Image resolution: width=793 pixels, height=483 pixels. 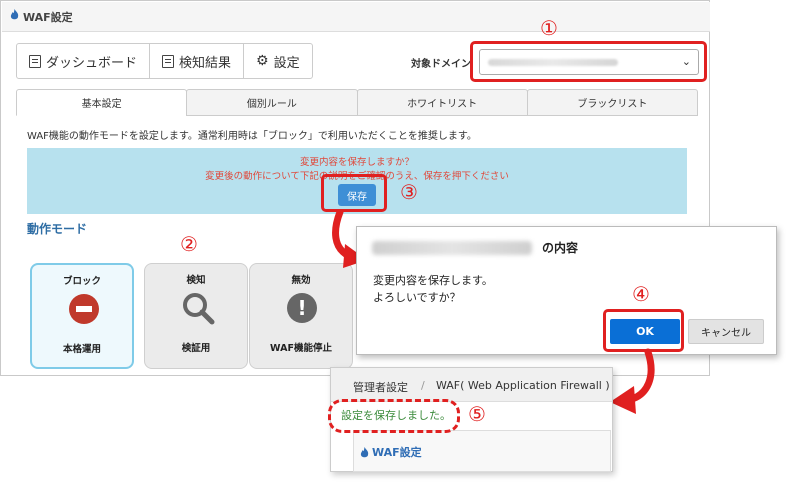 What do you see at coordinates (433, 280) in the screenshot?
I see `dialog-message-1: 変更内容を保存します。` at bounding box center [433, 280].